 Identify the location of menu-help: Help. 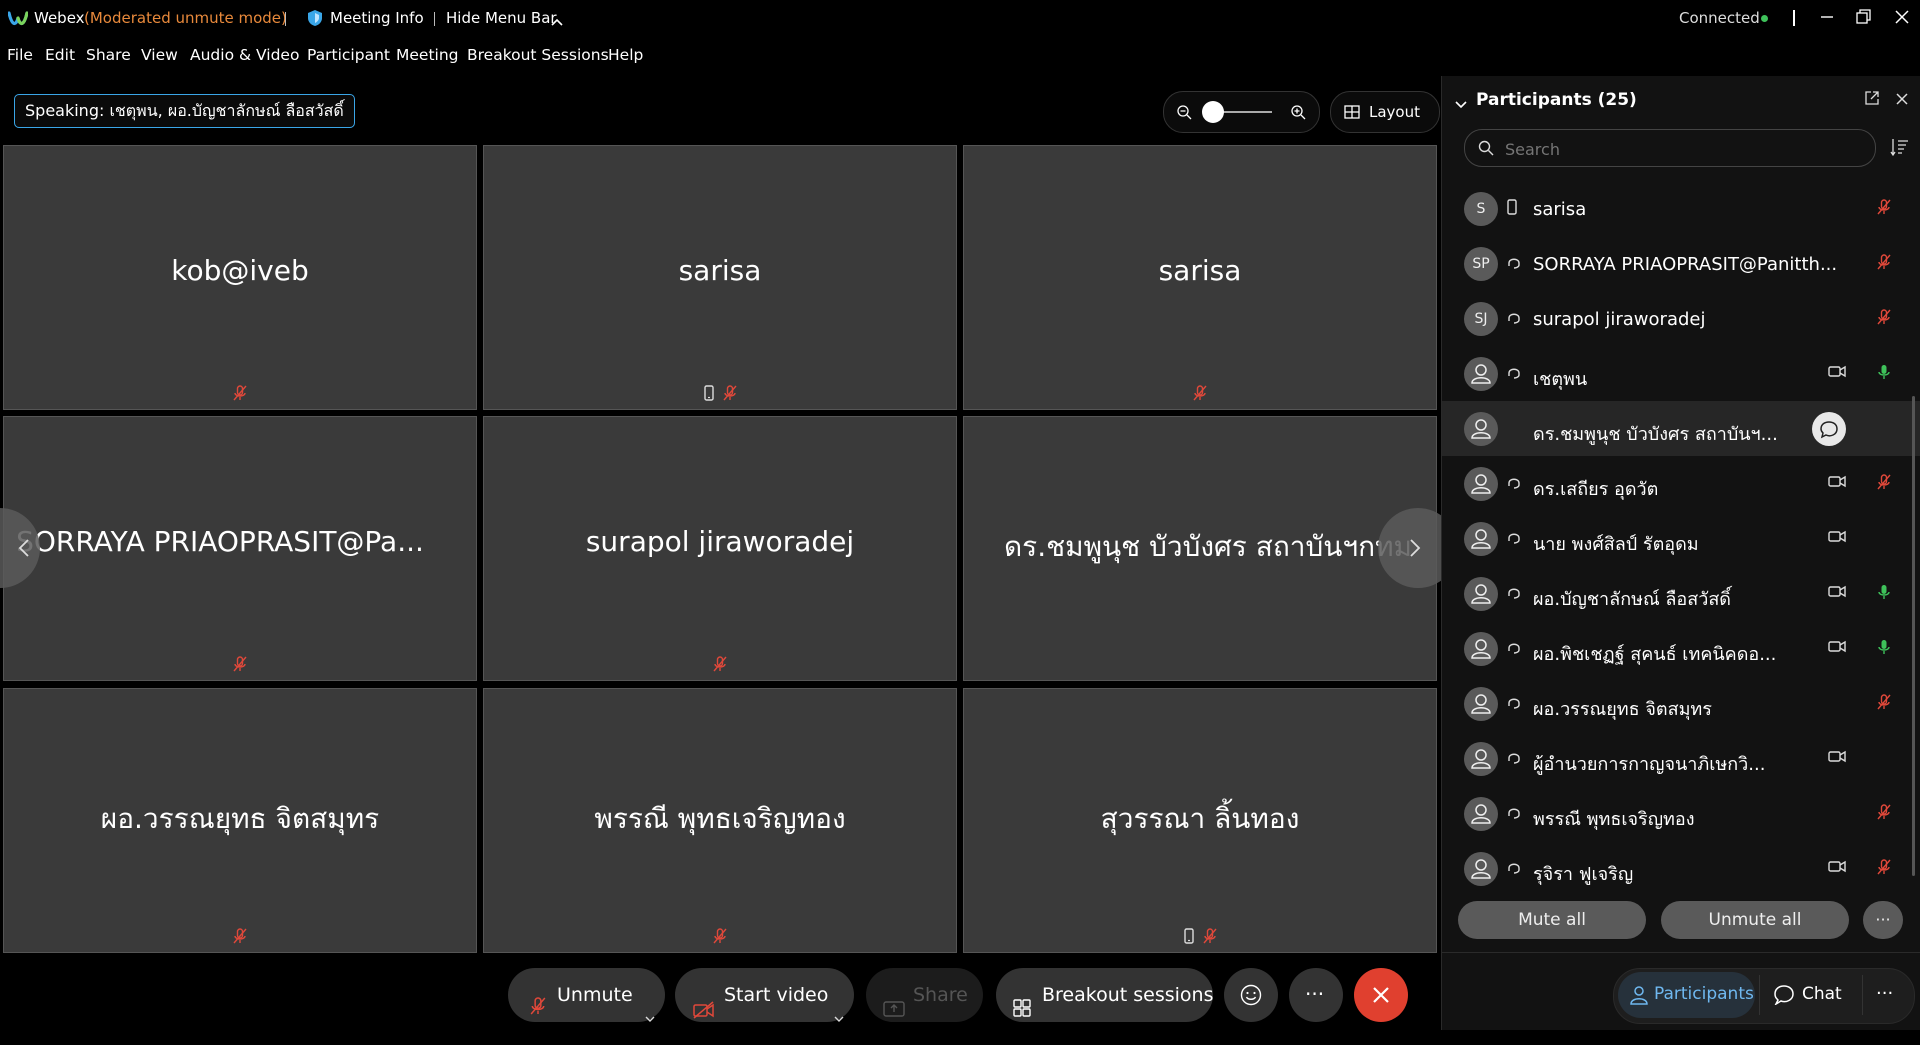
(625, 55).